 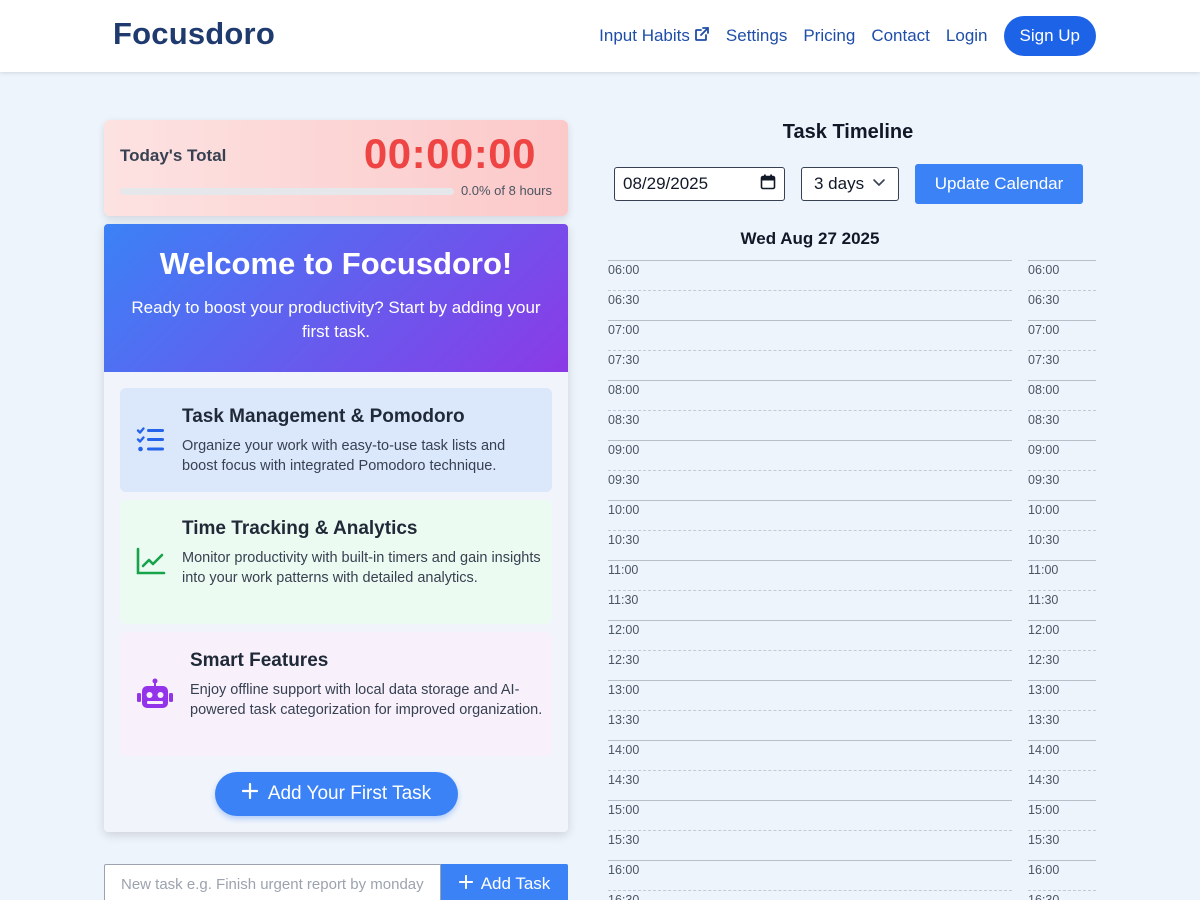 I want to click on chevron-down-icon, so click(x=879, y=184).